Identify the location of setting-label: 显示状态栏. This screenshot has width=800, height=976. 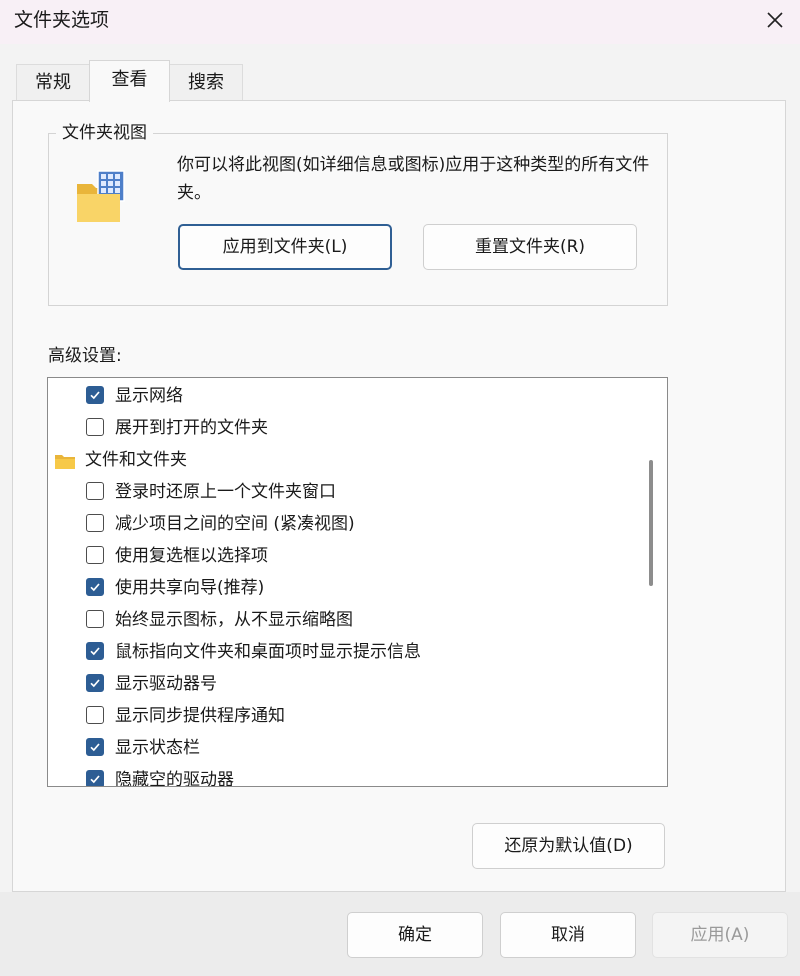
(157, 748).